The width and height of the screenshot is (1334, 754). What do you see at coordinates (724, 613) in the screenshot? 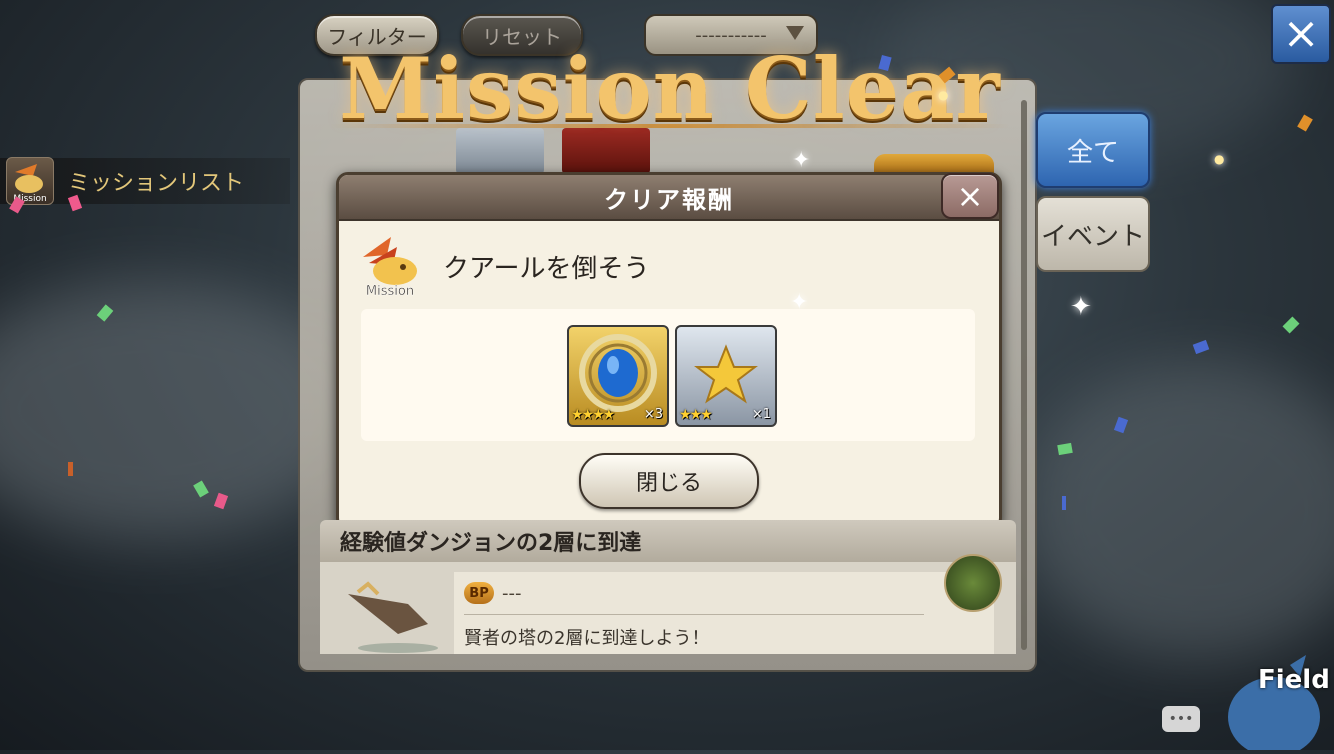
I see `mission-entry-details: BP --- 賢者の塔の2層に到達しよう！` at bounding box center [724, 613].